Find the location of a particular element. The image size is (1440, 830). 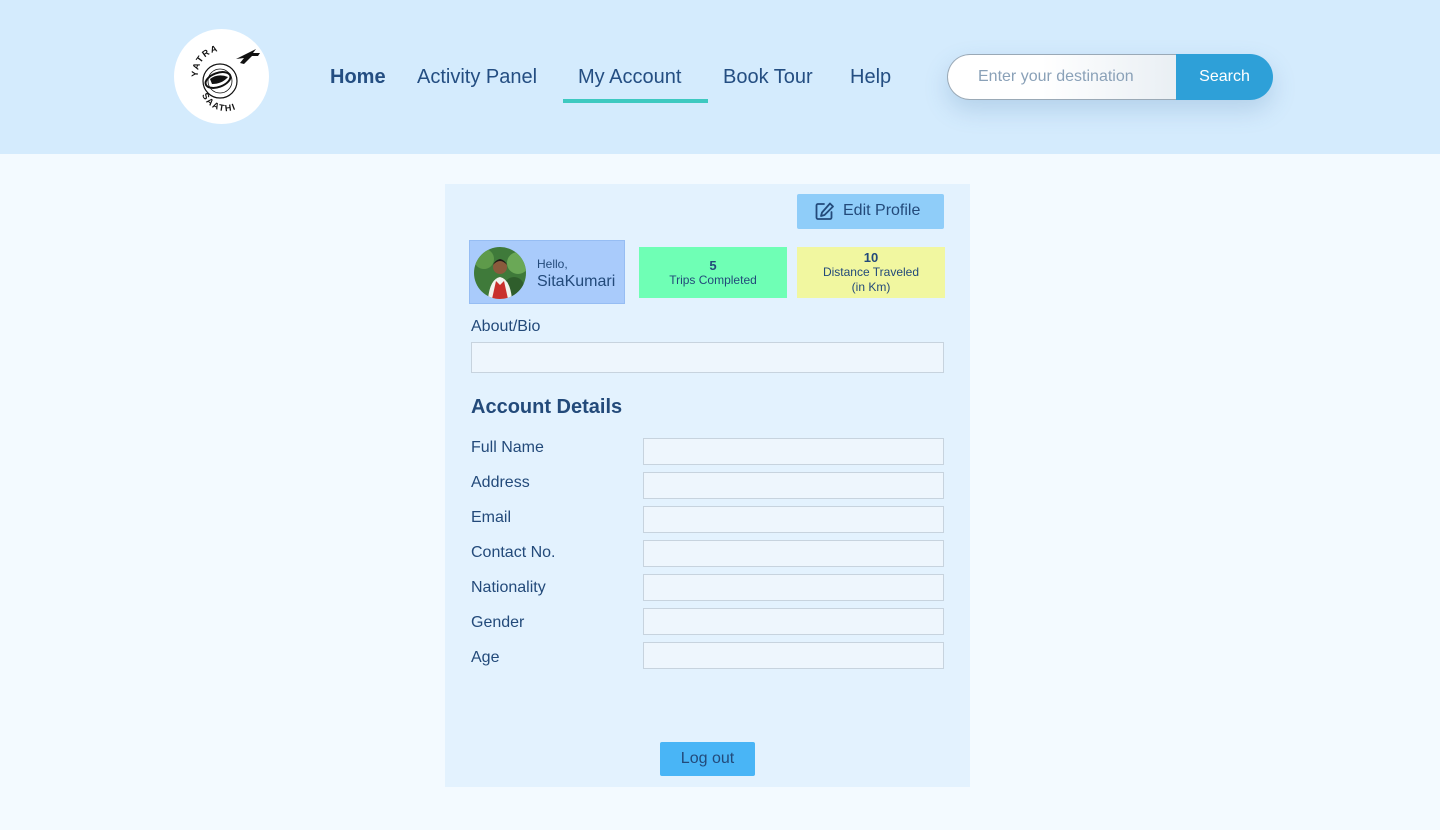

trips-completed-stat: 5 Trips Completed is located at coordinates (713, 272).